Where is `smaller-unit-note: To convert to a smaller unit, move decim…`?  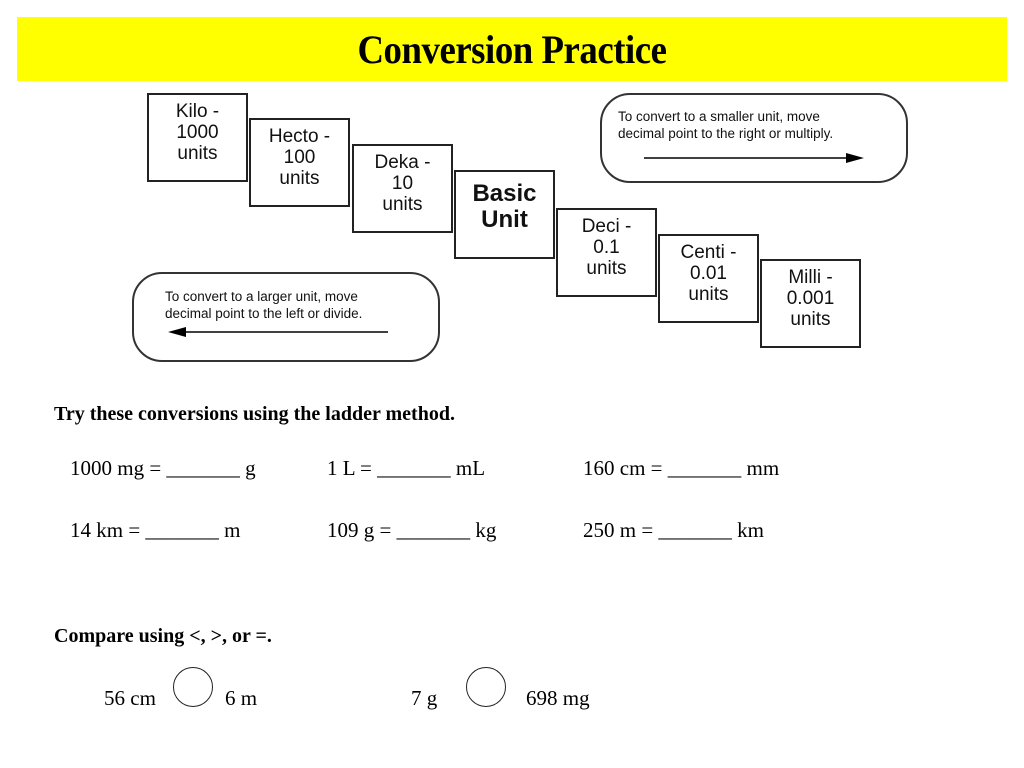
smaller-unit-note: To convert to a smaller unit, move decim… is located at coordinates (754, 138).